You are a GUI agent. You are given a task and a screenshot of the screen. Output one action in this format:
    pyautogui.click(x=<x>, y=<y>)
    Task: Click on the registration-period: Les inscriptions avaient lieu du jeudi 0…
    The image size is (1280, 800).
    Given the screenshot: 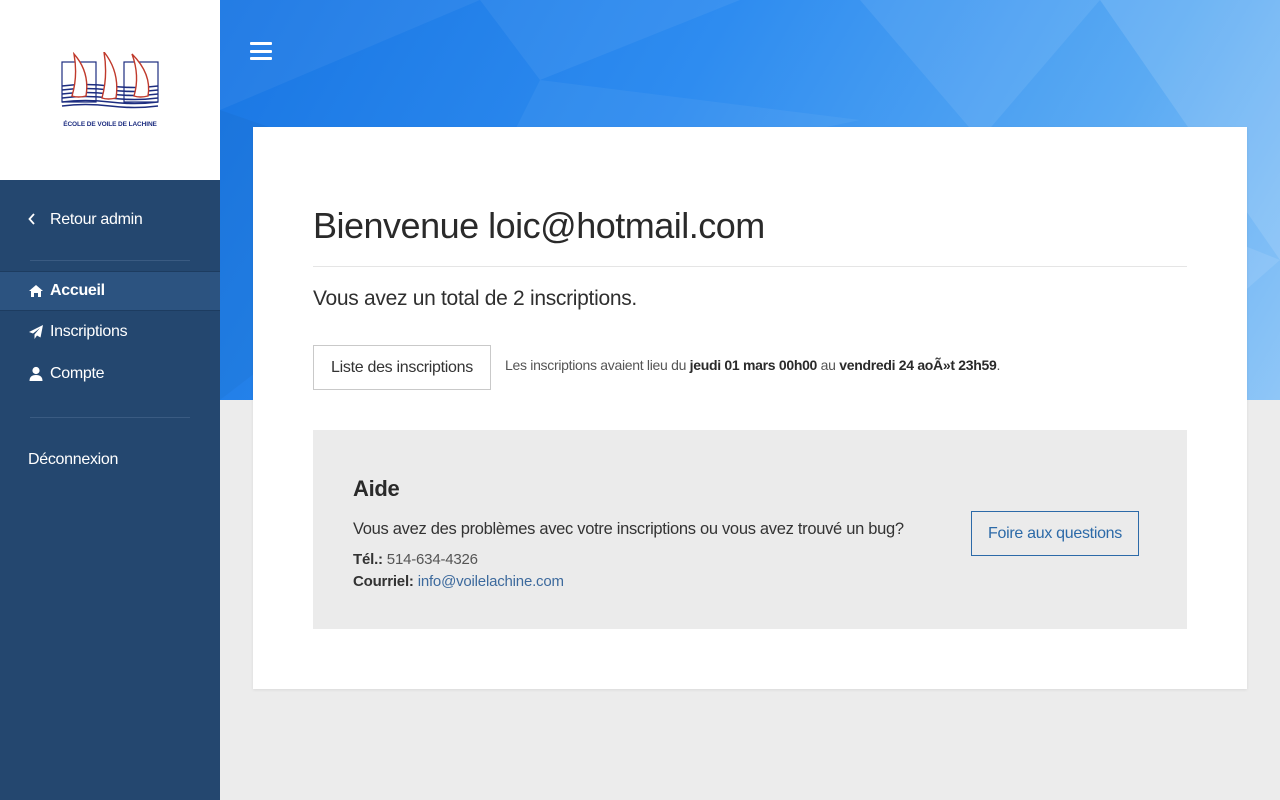 What is the action you would take?
    pyautogui.click(x=752, y=365)
    